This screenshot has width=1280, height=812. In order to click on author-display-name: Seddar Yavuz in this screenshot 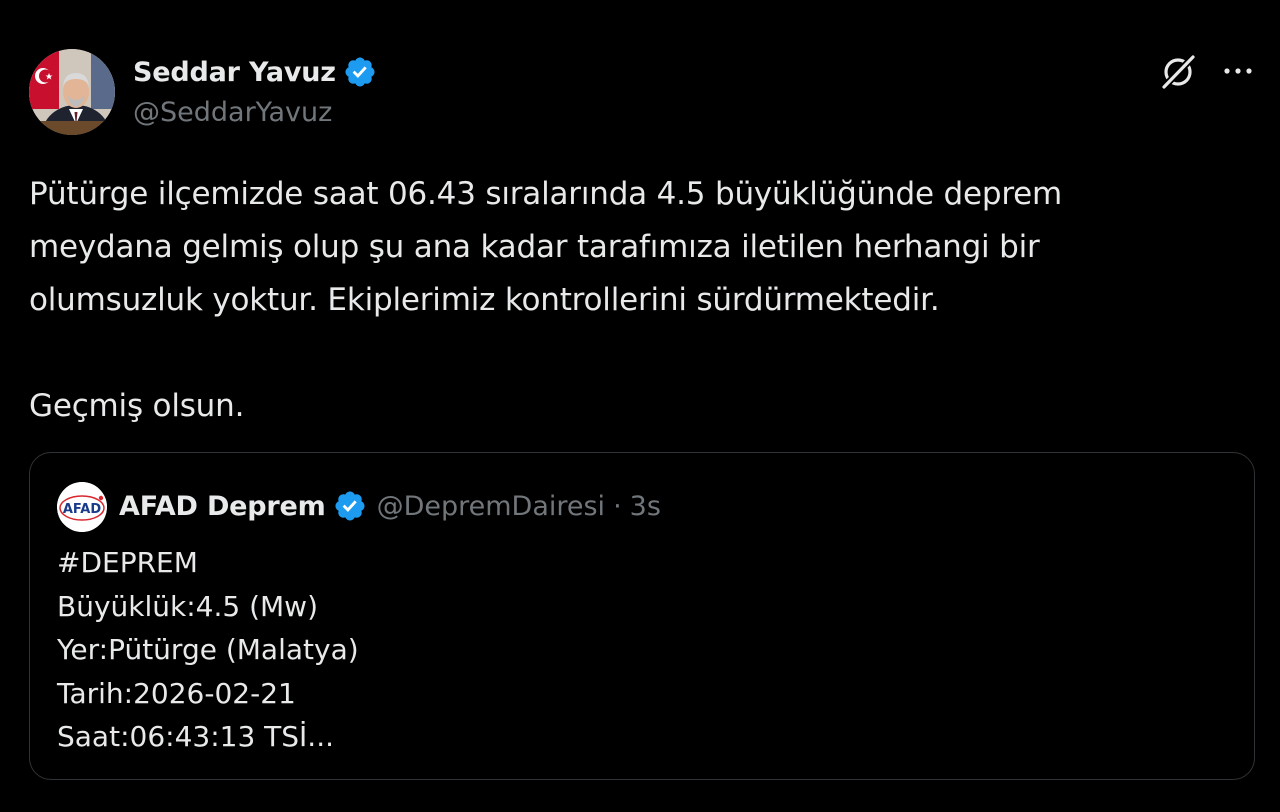, I will do `click(234, 72)`.